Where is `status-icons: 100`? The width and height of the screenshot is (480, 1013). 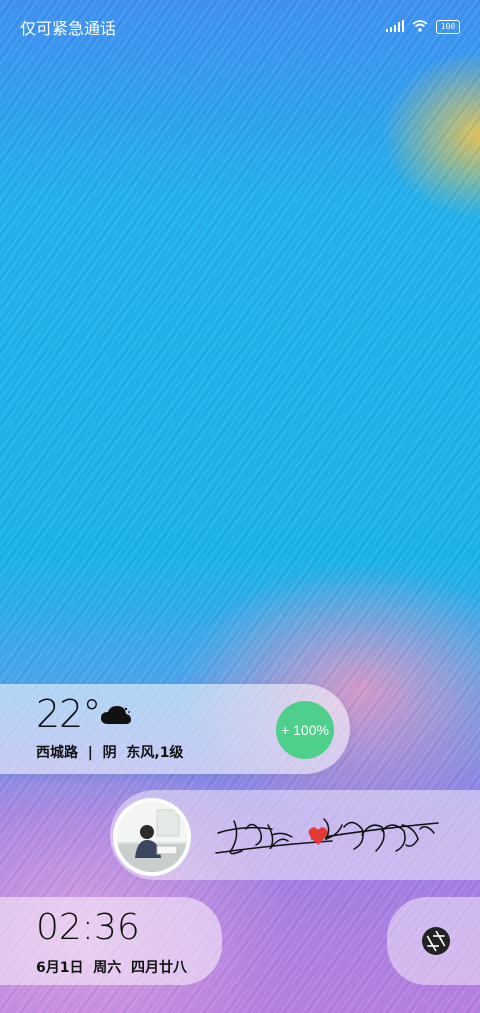 status-icons: 100 is located at coordinates (423, 26).